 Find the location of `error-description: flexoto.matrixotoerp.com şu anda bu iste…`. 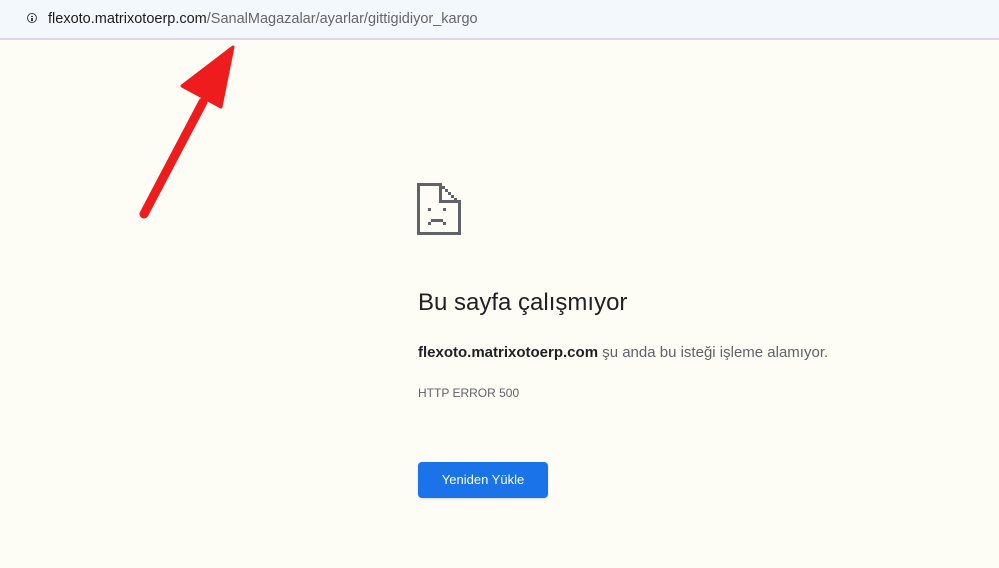

error-description: flexoto.matrixotoerp.com şu anda bu iste… is located at coordinates (623, 353).